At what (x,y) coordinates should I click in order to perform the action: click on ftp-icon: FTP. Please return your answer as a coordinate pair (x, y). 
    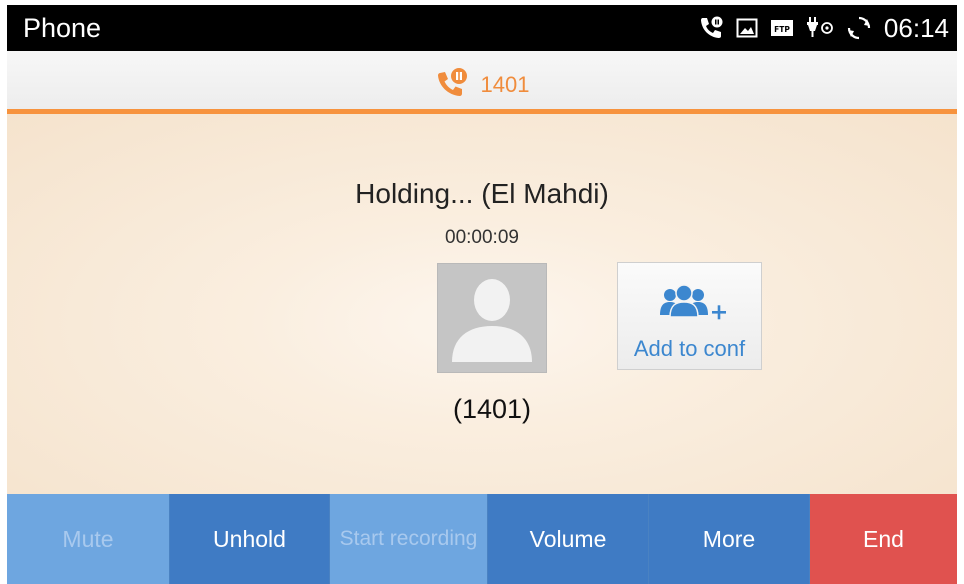
    Looking at the image, I should click on (782, 28).